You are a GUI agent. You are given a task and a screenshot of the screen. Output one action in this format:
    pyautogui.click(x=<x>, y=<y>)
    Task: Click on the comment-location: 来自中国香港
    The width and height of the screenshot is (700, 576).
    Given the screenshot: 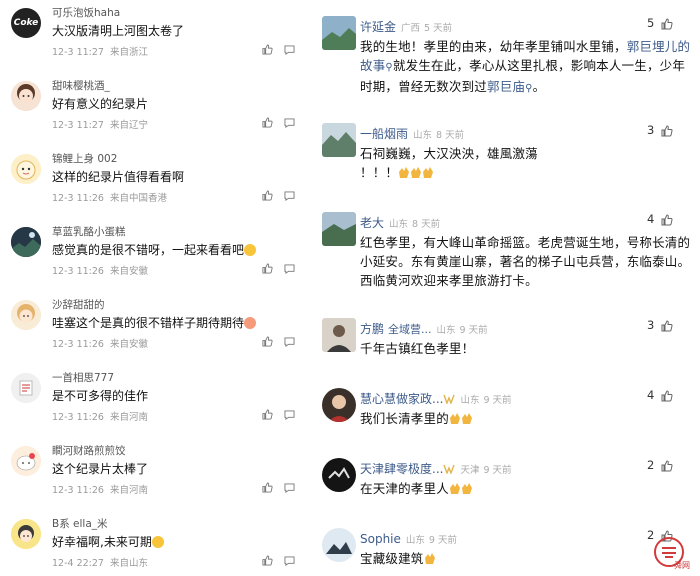 What is the action you would take?
    pyautogui.click(x=138, y=198)
    